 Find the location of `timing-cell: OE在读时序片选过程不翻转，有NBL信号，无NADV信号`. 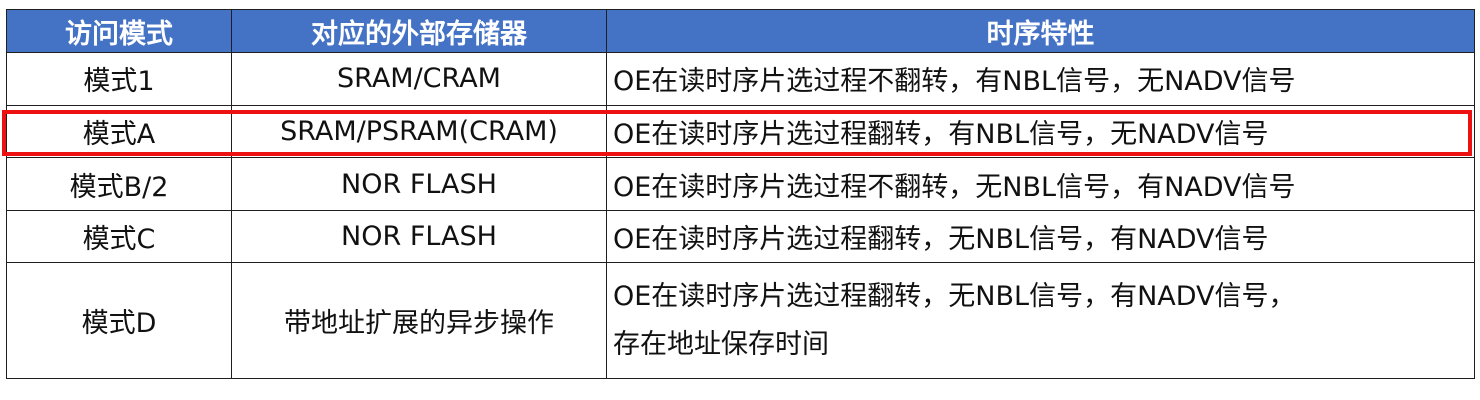

timing-cell: OE在读时序片选过程不翻转，有NBL信号，无NADV信号 is located at coordinates (1040, 79).